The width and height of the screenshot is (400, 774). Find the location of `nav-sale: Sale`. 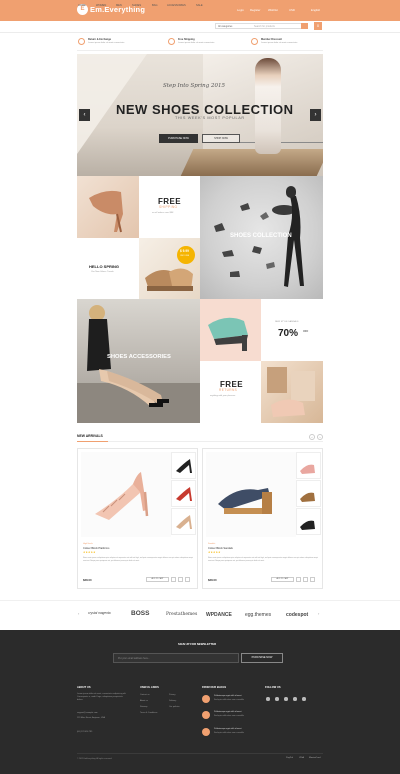

nav-sale: Sale is located at coordinates (199, 5).